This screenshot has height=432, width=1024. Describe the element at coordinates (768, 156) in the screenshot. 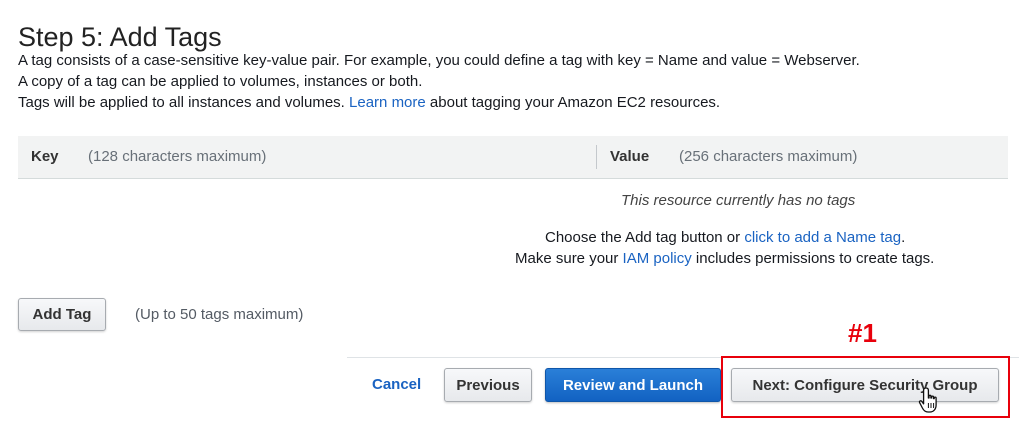

I see `value-column-hint: (256 characters maximum)` at that location.